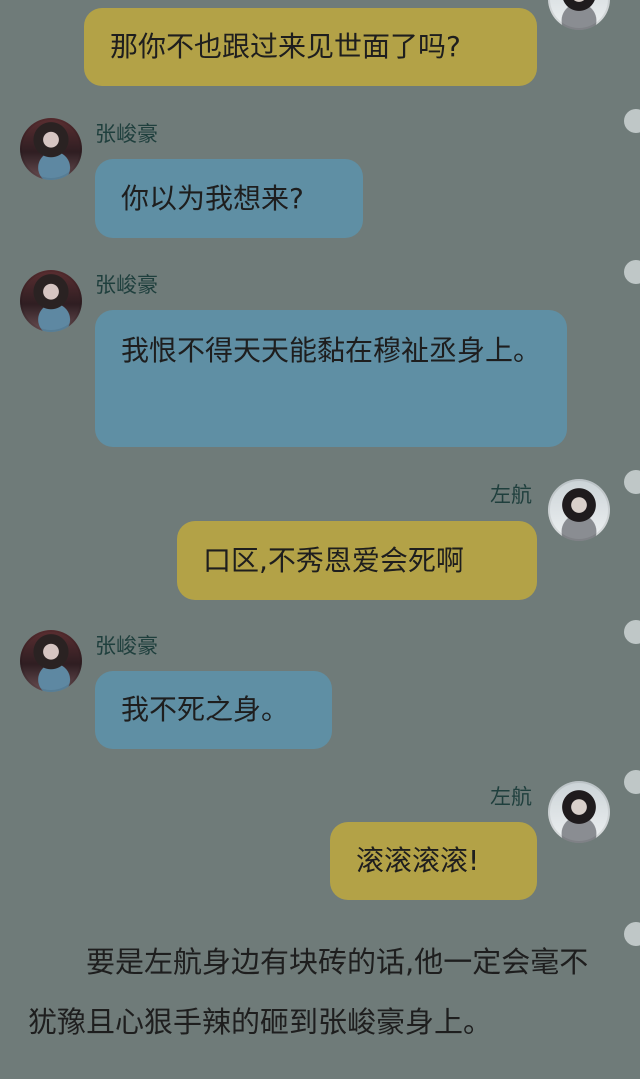 The height and width of the screenshot is (1079, 640). What do you see at coordinates (357, 560) in the screenshot?
I see `message-bubble: 口区,不秀恩爱会死啊` at bounding box center [357, 560].